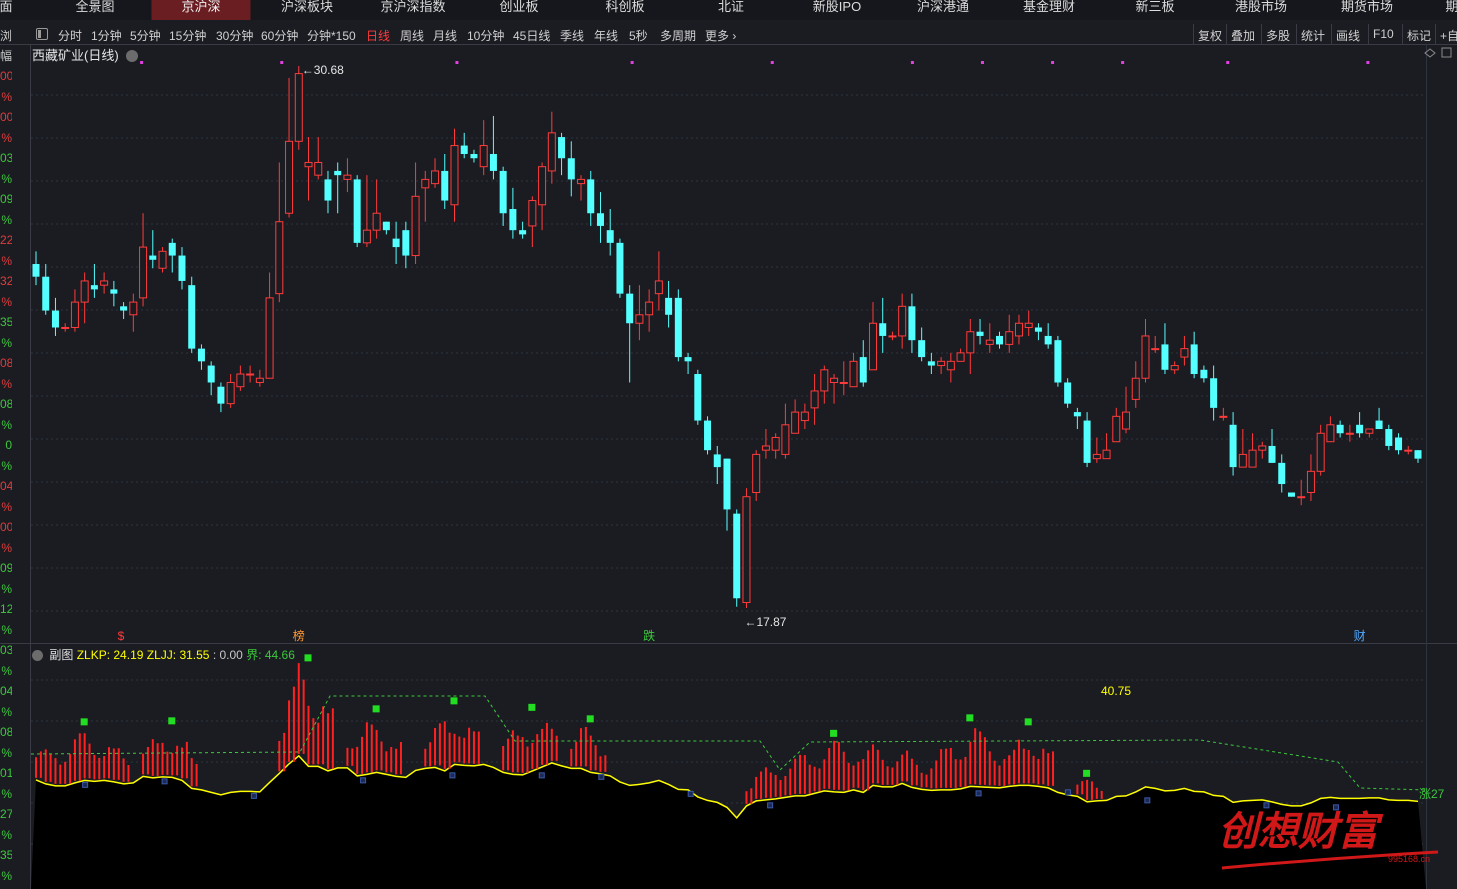 The height and width of the screenshot is (889, 1457). I want to click on collapse-icon, so click(37, 655).